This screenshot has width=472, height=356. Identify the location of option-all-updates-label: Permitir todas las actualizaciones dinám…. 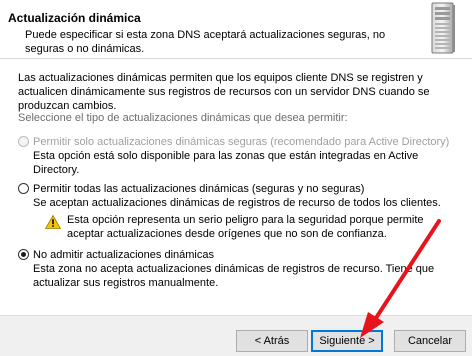
(198, 189).